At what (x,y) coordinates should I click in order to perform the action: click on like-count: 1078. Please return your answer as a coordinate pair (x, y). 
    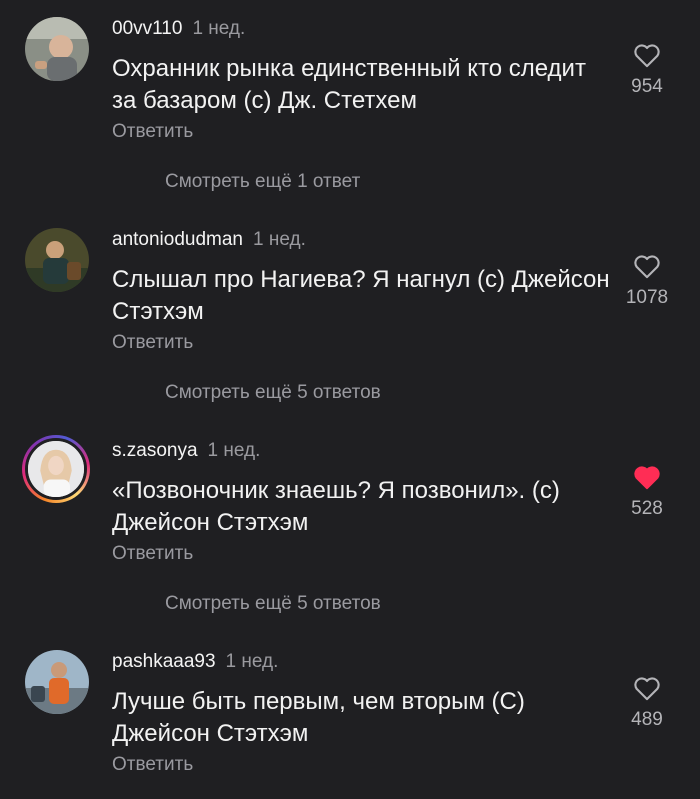
    Looking at the image, I should click on (647, 297).